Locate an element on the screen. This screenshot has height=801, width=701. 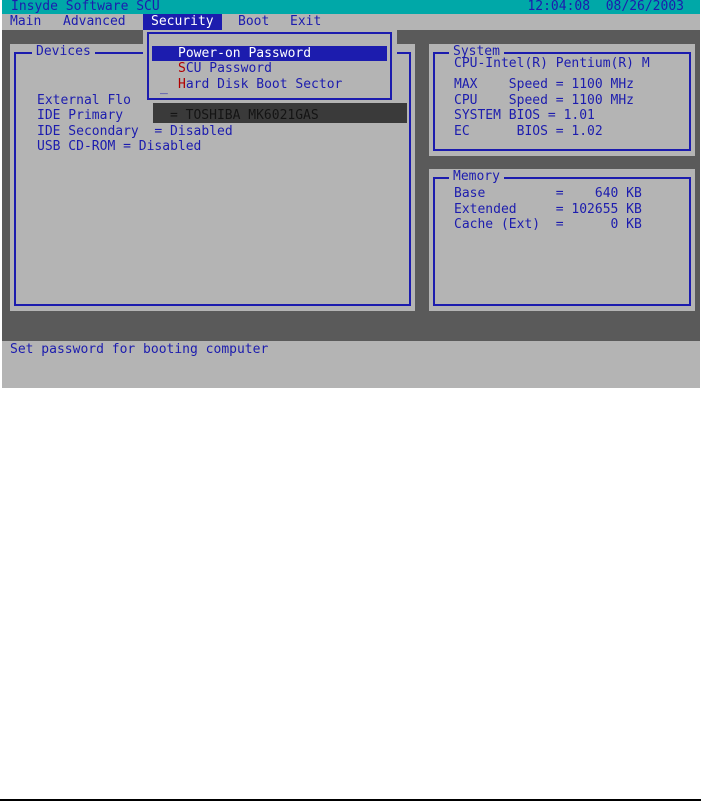
memory-extended: Extended = 102655 KB is located at coordinates (548, 209).